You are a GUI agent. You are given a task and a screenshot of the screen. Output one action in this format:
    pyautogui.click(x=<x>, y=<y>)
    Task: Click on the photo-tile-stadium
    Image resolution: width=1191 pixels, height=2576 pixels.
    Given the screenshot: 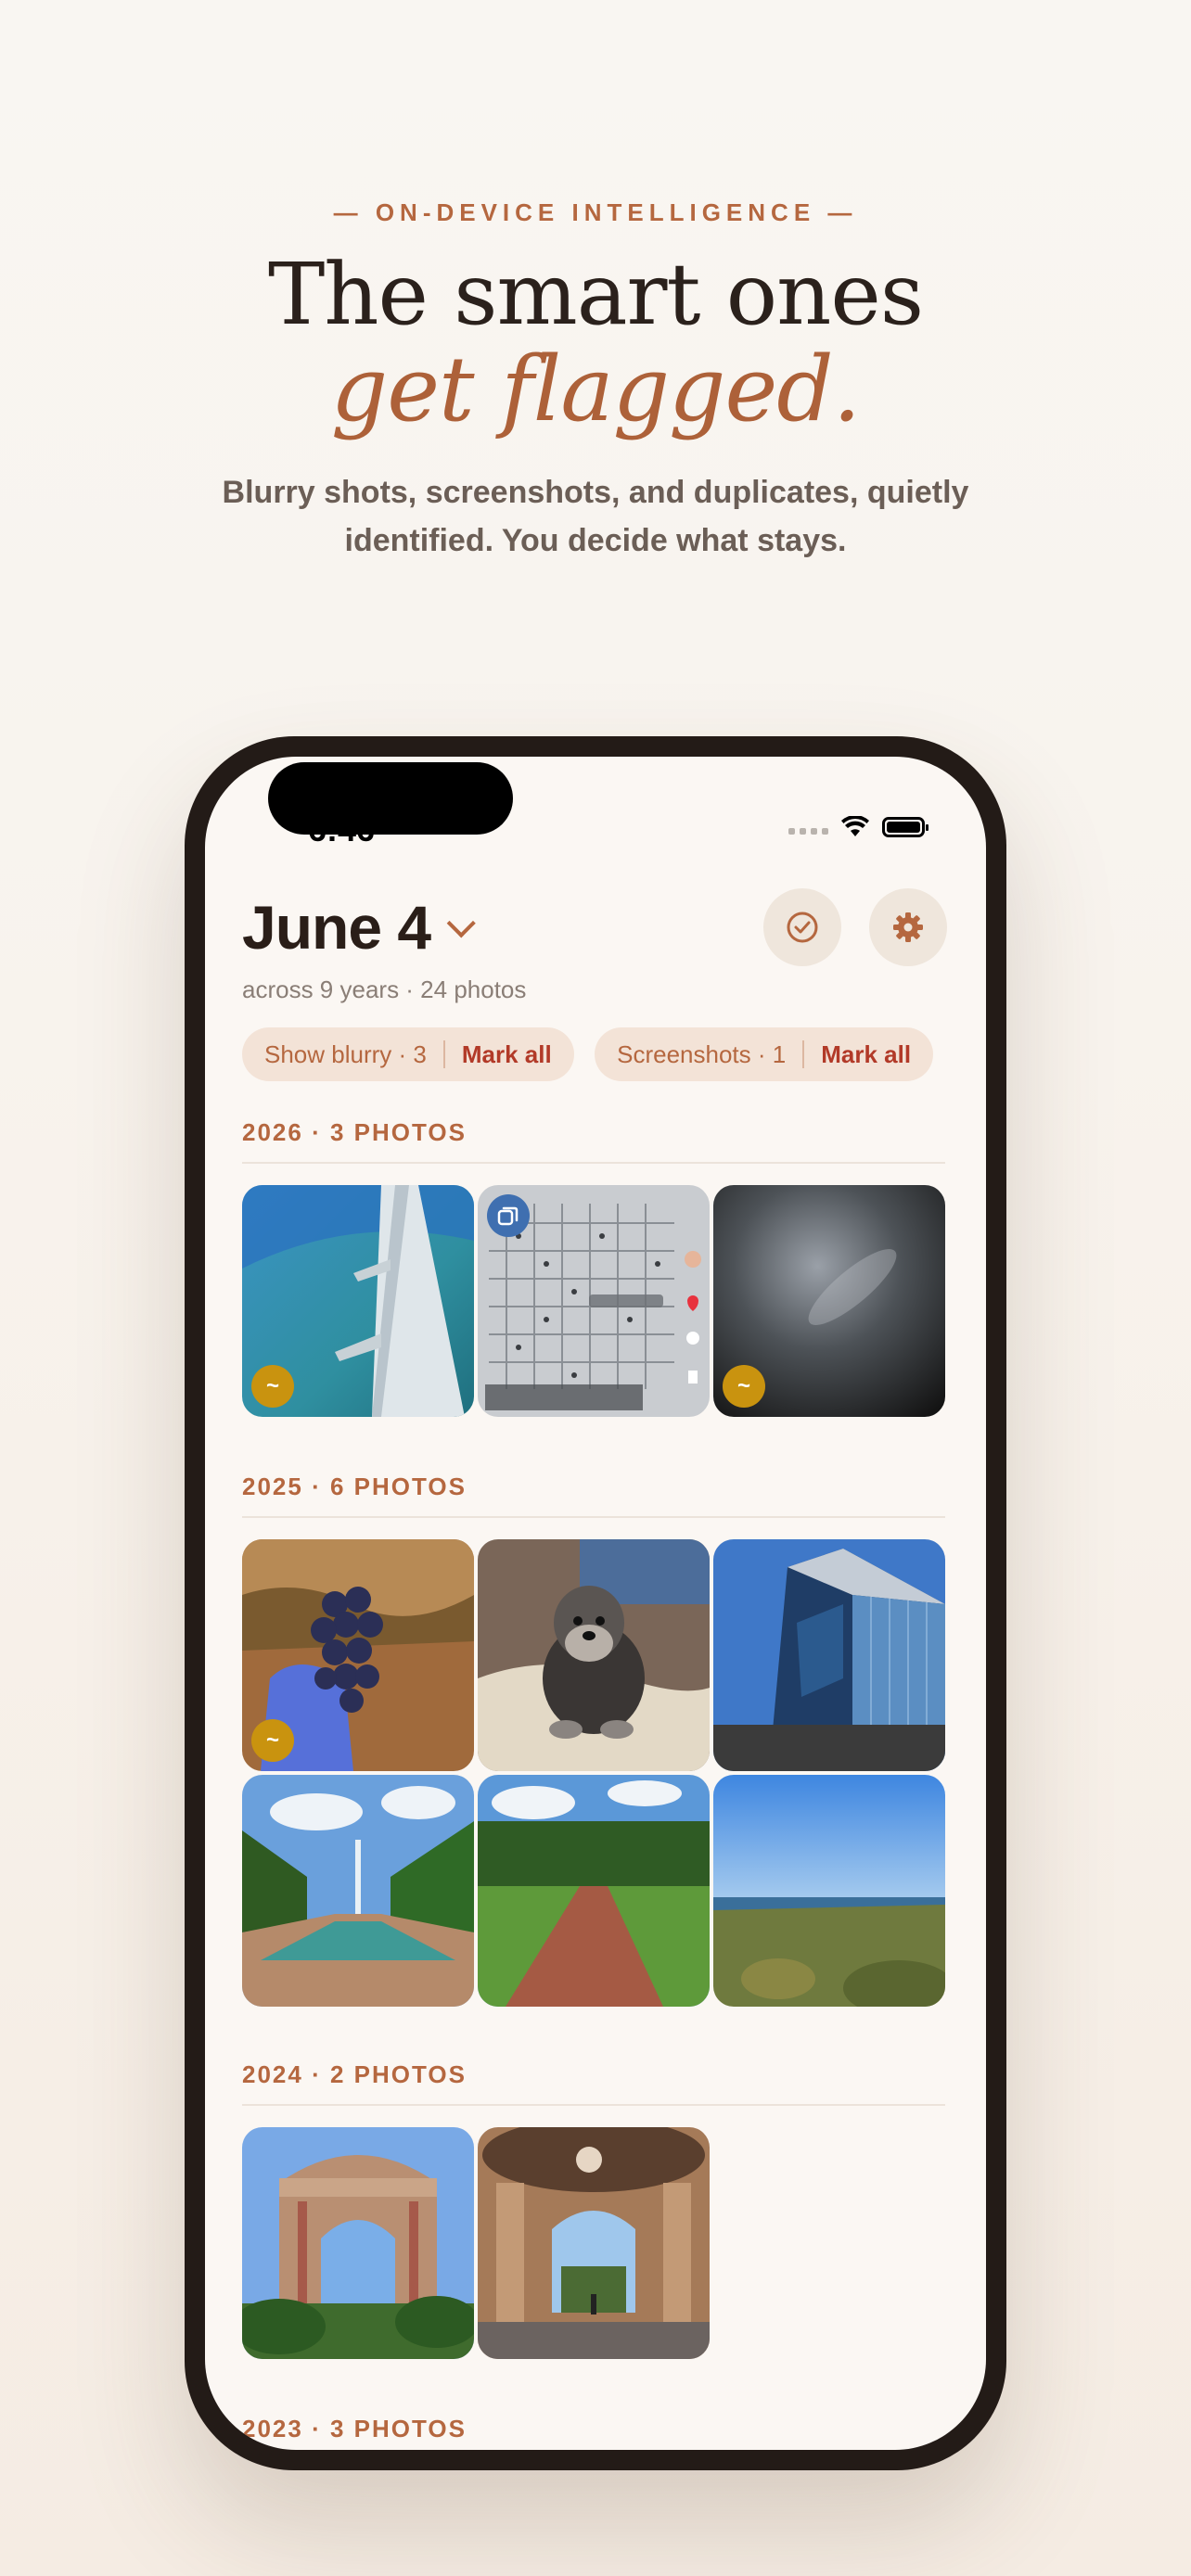 What is the action you would take?
    pyautogui.click(x=829, y=1655)
    